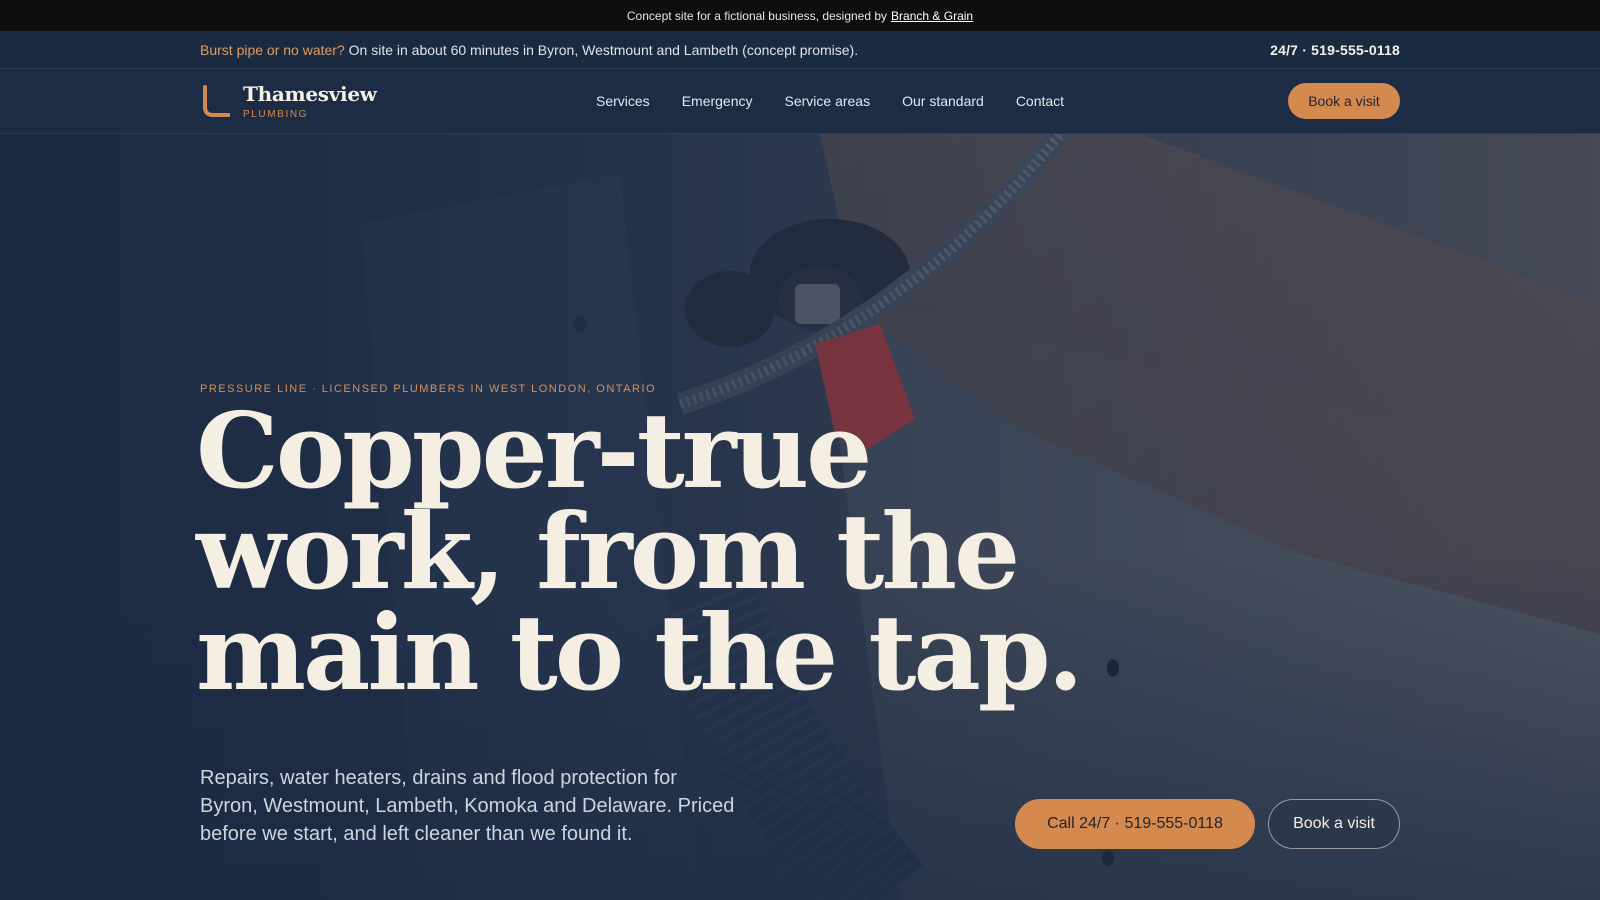 The width and height of the screenshot is (1600, 900). Describe the element at coordinates (717, 101) in the screenshot. I see `nav-item-emergency: Emergency` at that location.